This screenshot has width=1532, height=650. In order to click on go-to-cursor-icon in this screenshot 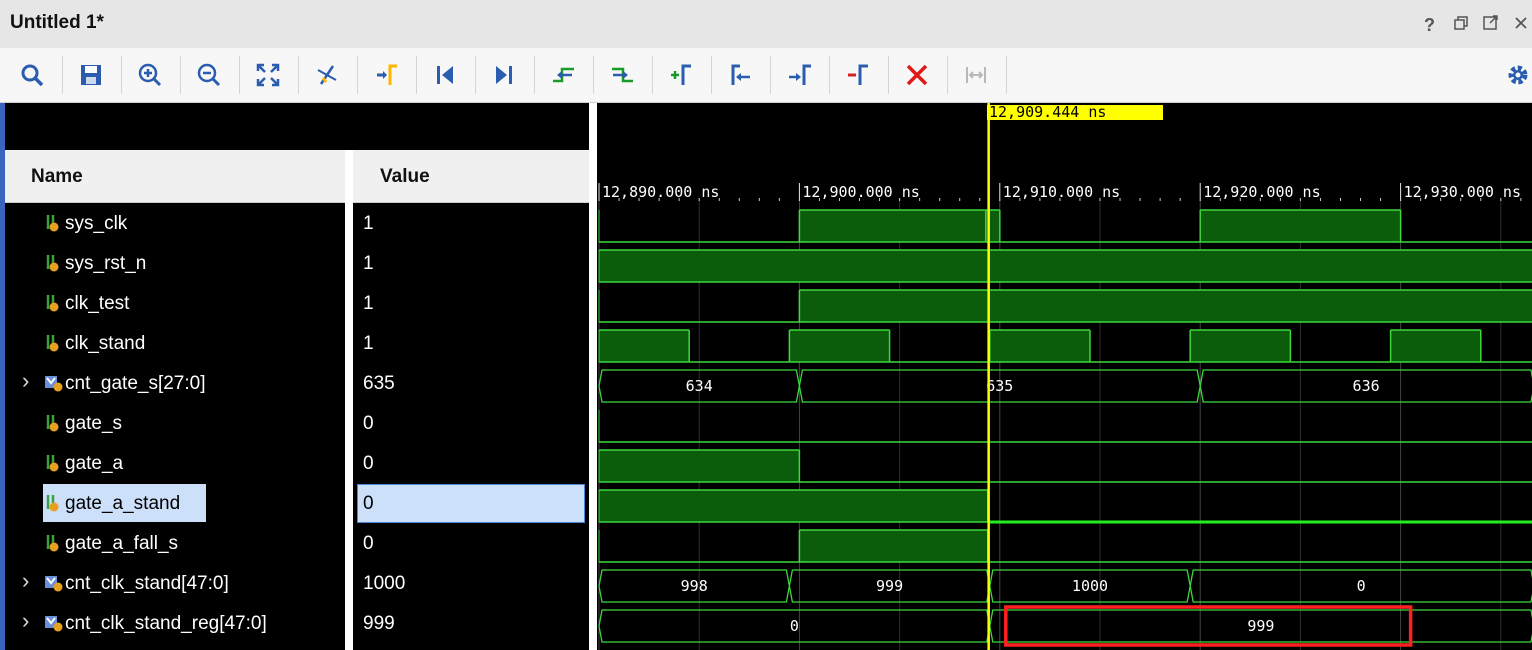, I will do `click(327, 75)`.